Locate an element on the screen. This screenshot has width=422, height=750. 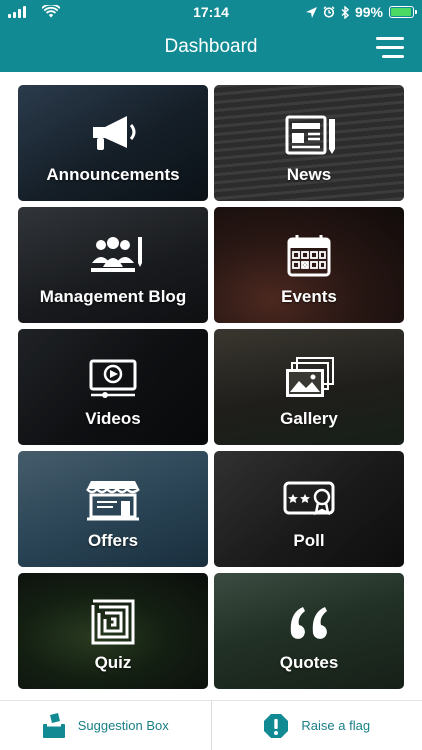
status-right: 99% is located at coordinates (361, 12).